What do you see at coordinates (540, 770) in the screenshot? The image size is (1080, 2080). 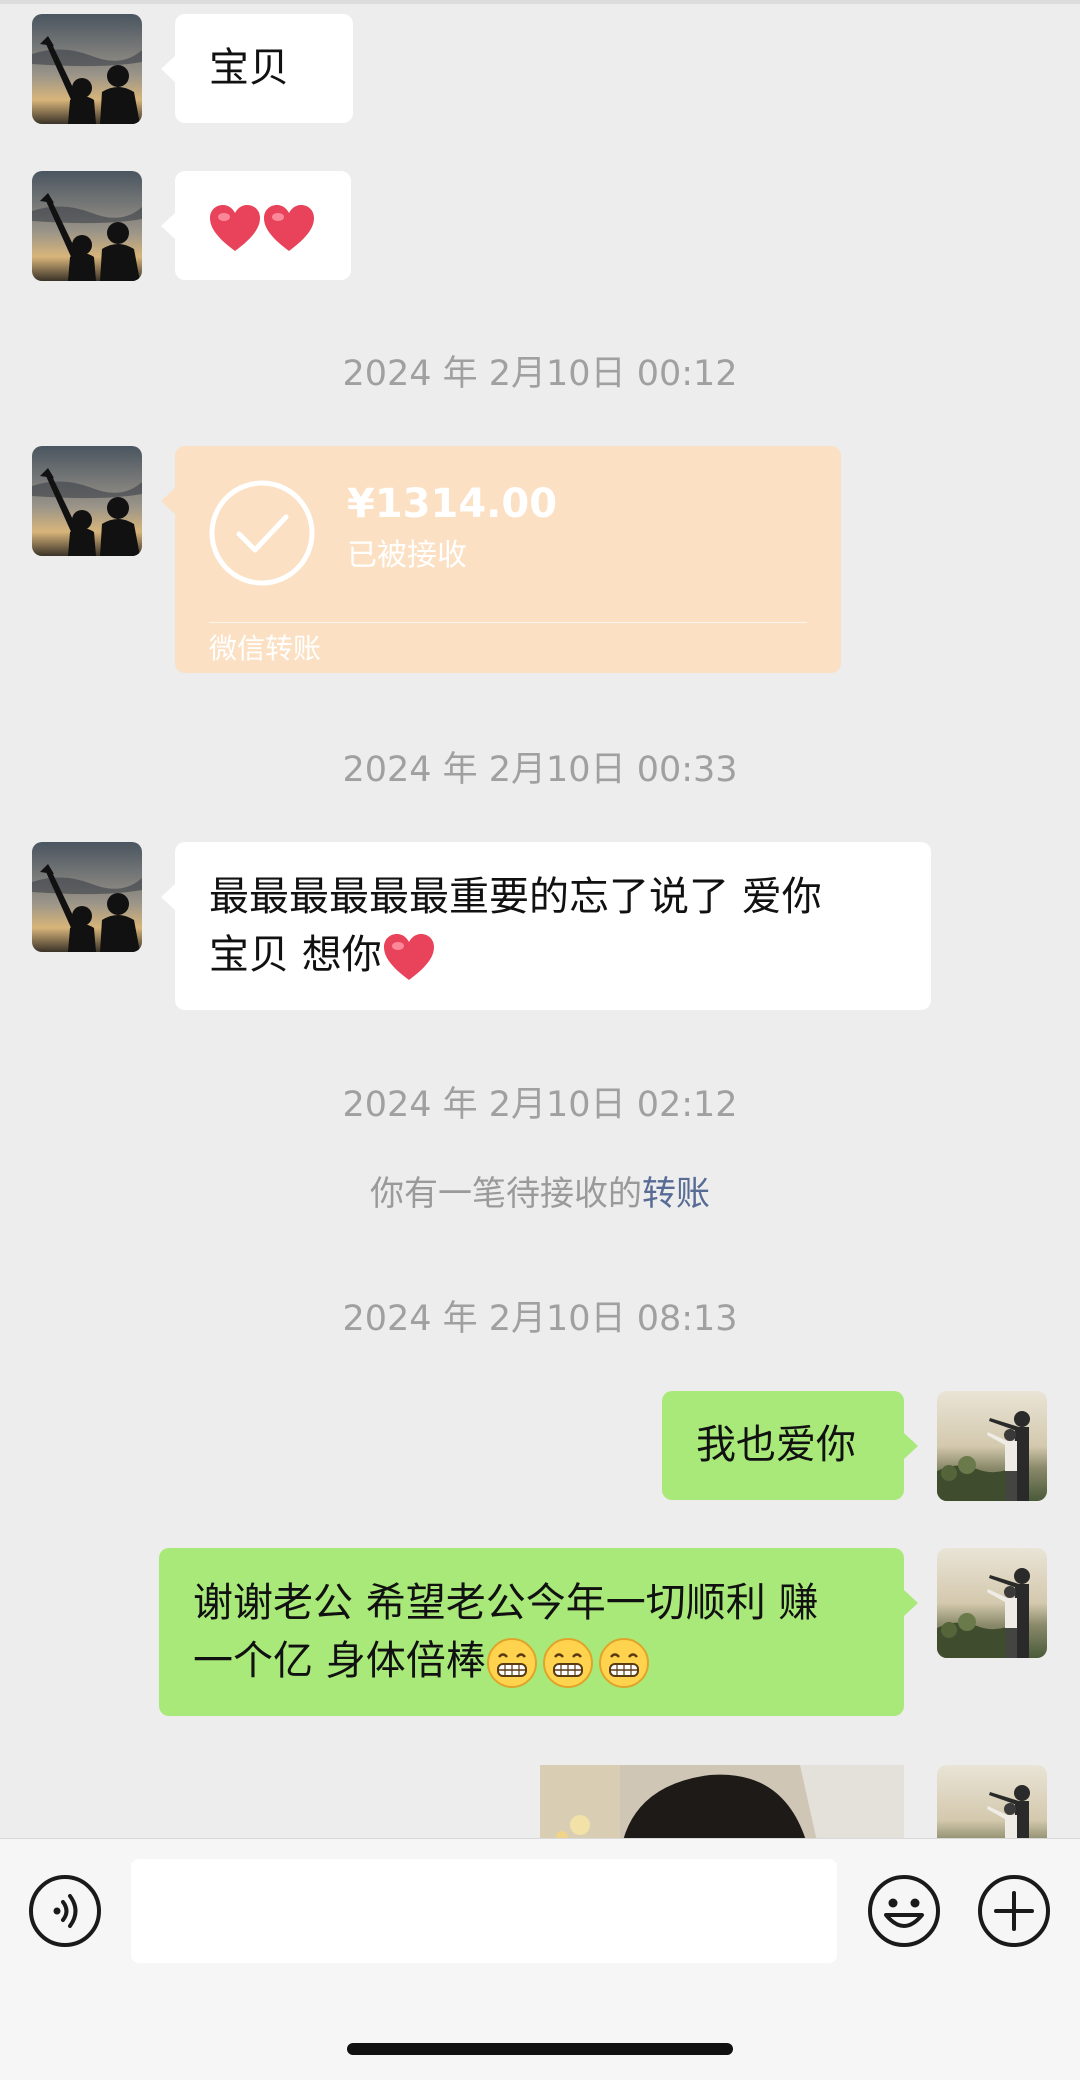 I see `timestamp: 2024 年 2月10日 00:33` at bounding box center [540, 770].